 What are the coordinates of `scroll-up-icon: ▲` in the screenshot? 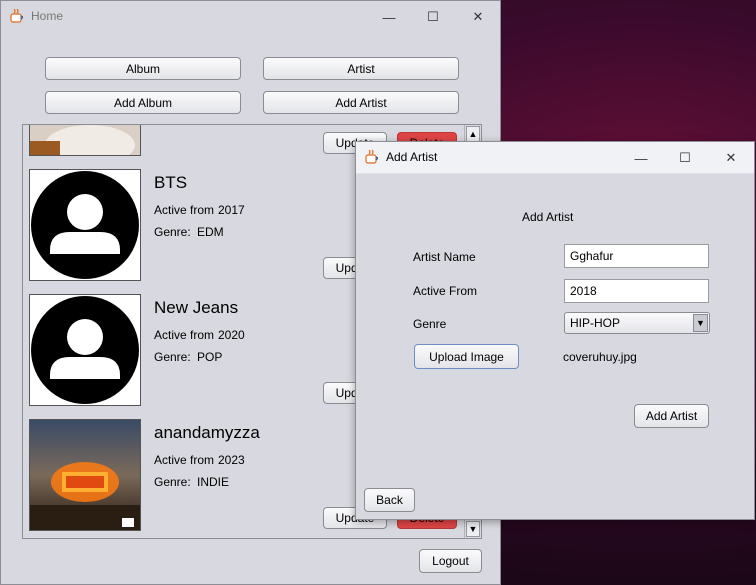 It's located at (473, 134).